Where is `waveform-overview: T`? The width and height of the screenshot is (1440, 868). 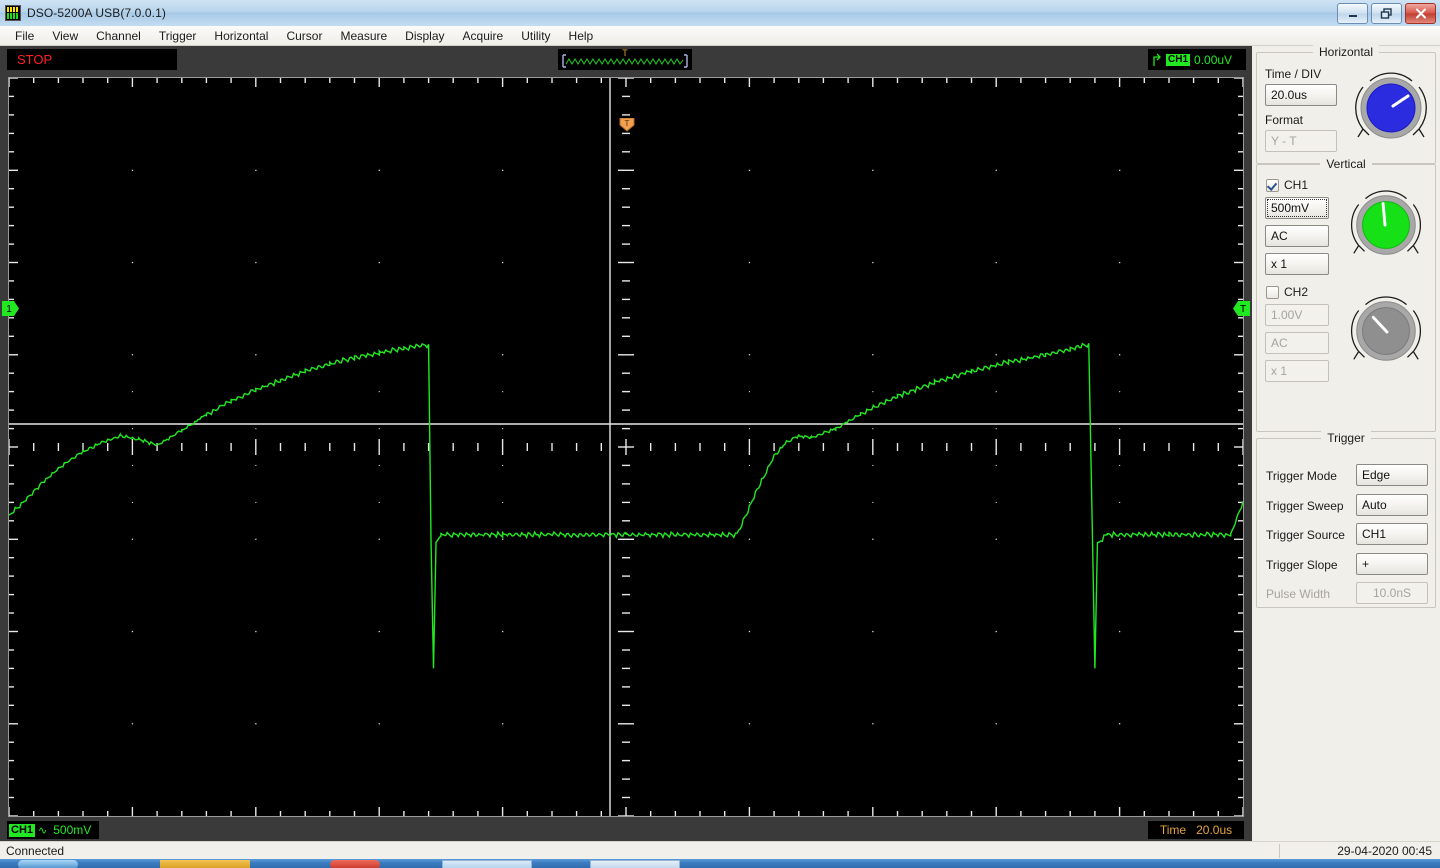 waveform-overview: T is located at coordinates (625, 59).